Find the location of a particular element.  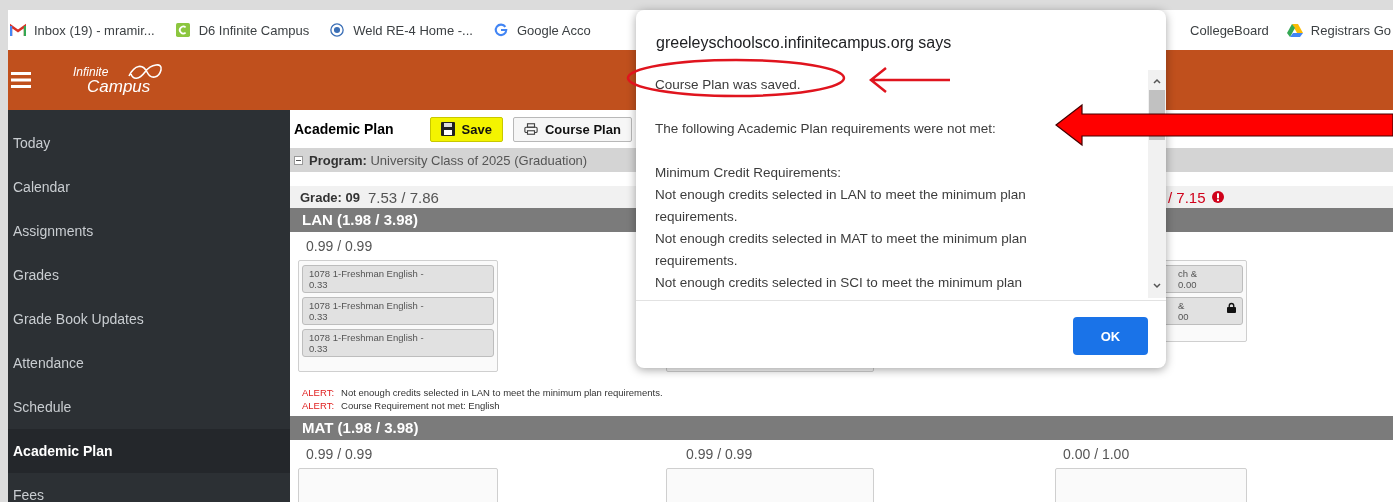

section-header: MAT (1.98 / 3.98) is located at coordinates (841, 428).